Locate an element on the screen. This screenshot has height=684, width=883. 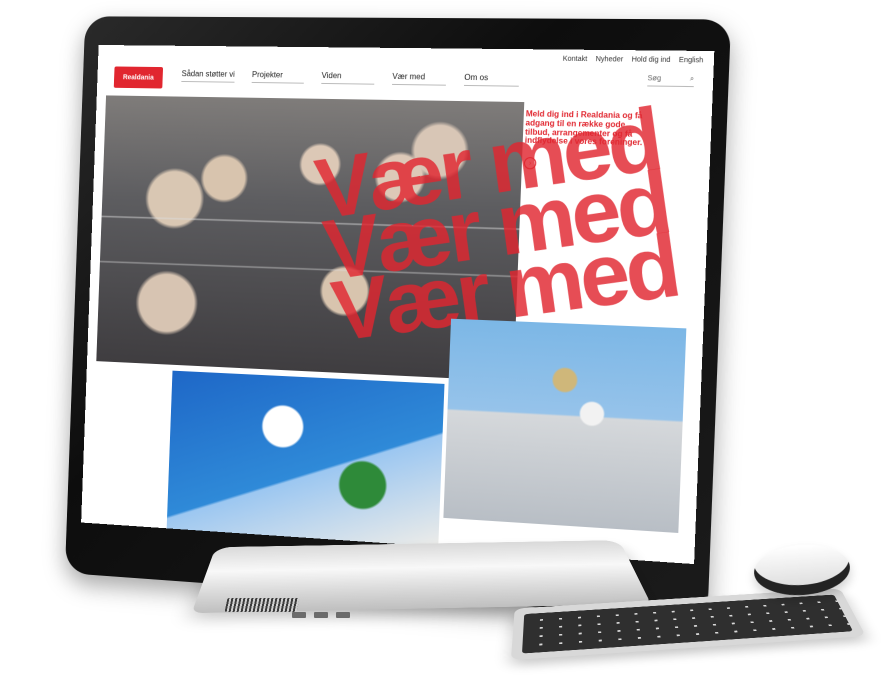
top-link-news: Nyheder is located at coordinates (609, 59).